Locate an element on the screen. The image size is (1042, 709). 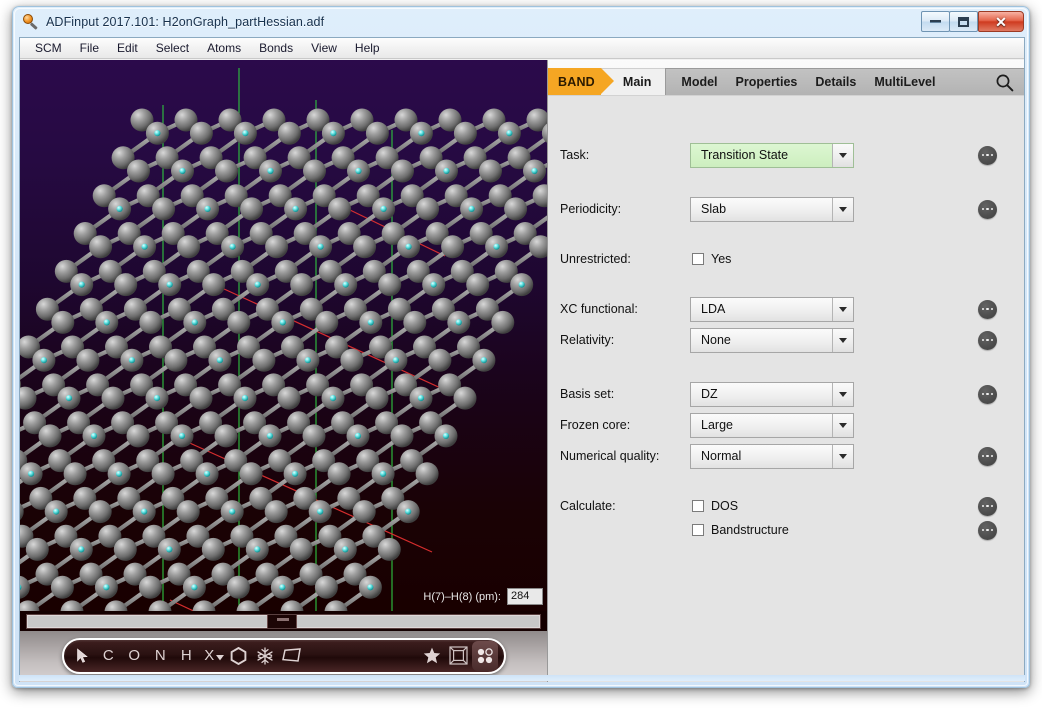
form-row-frozen-core: Frozen core: Large is located at coordinates (786, 425).